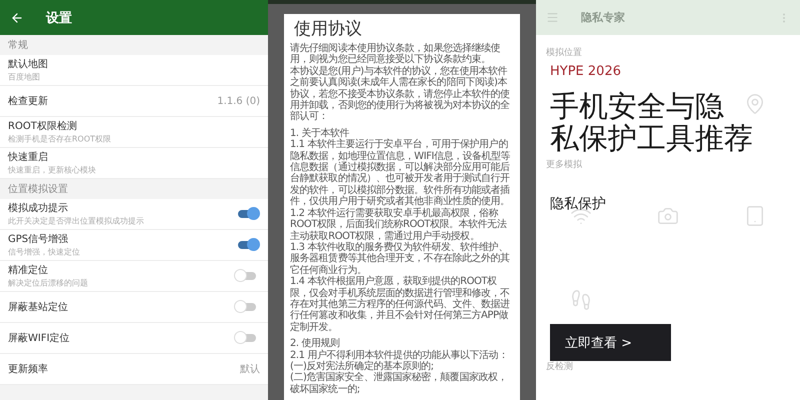  What do you see at coordinates (134, 369) in the screenshot?
I see `settings-row: 更新频率 默认` at bounding box center [134, 369].